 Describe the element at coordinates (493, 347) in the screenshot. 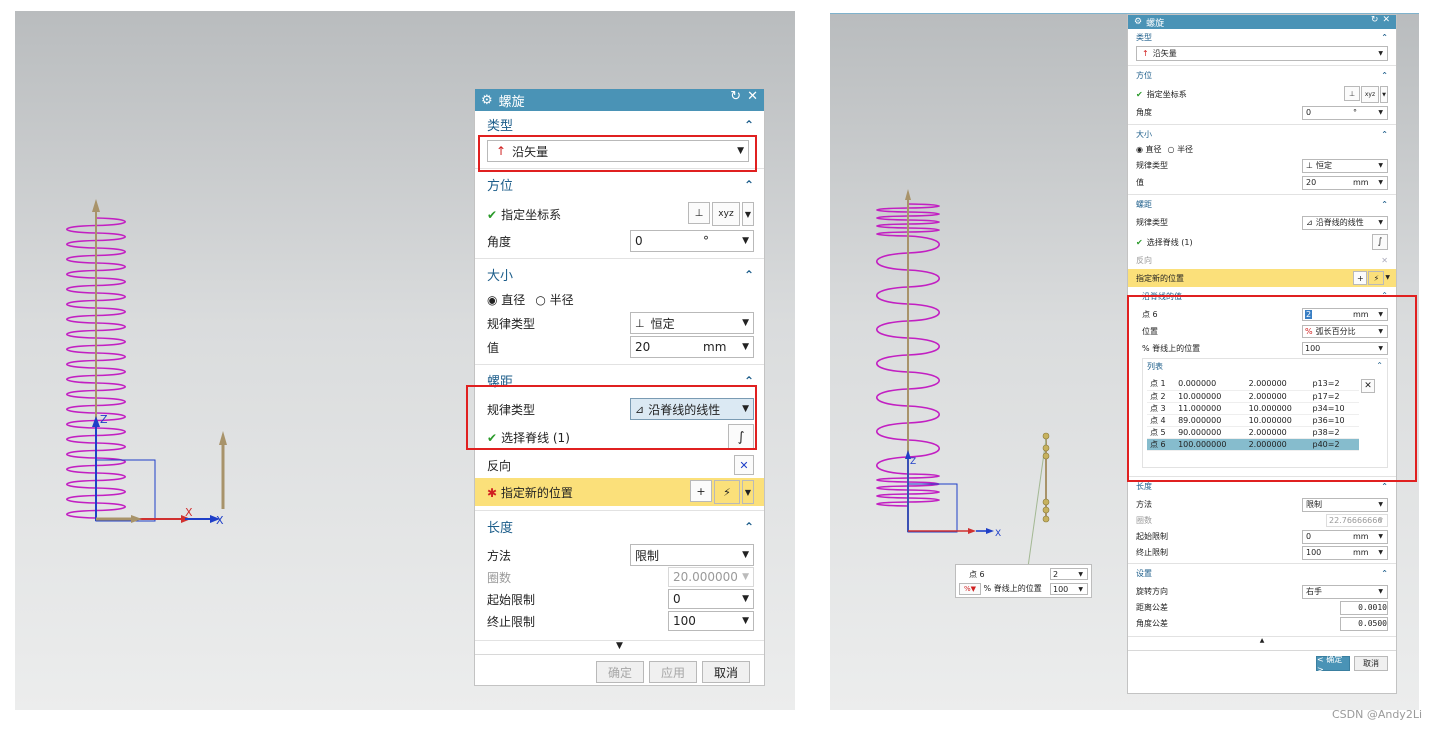

I see `value-label: 值` at that location.